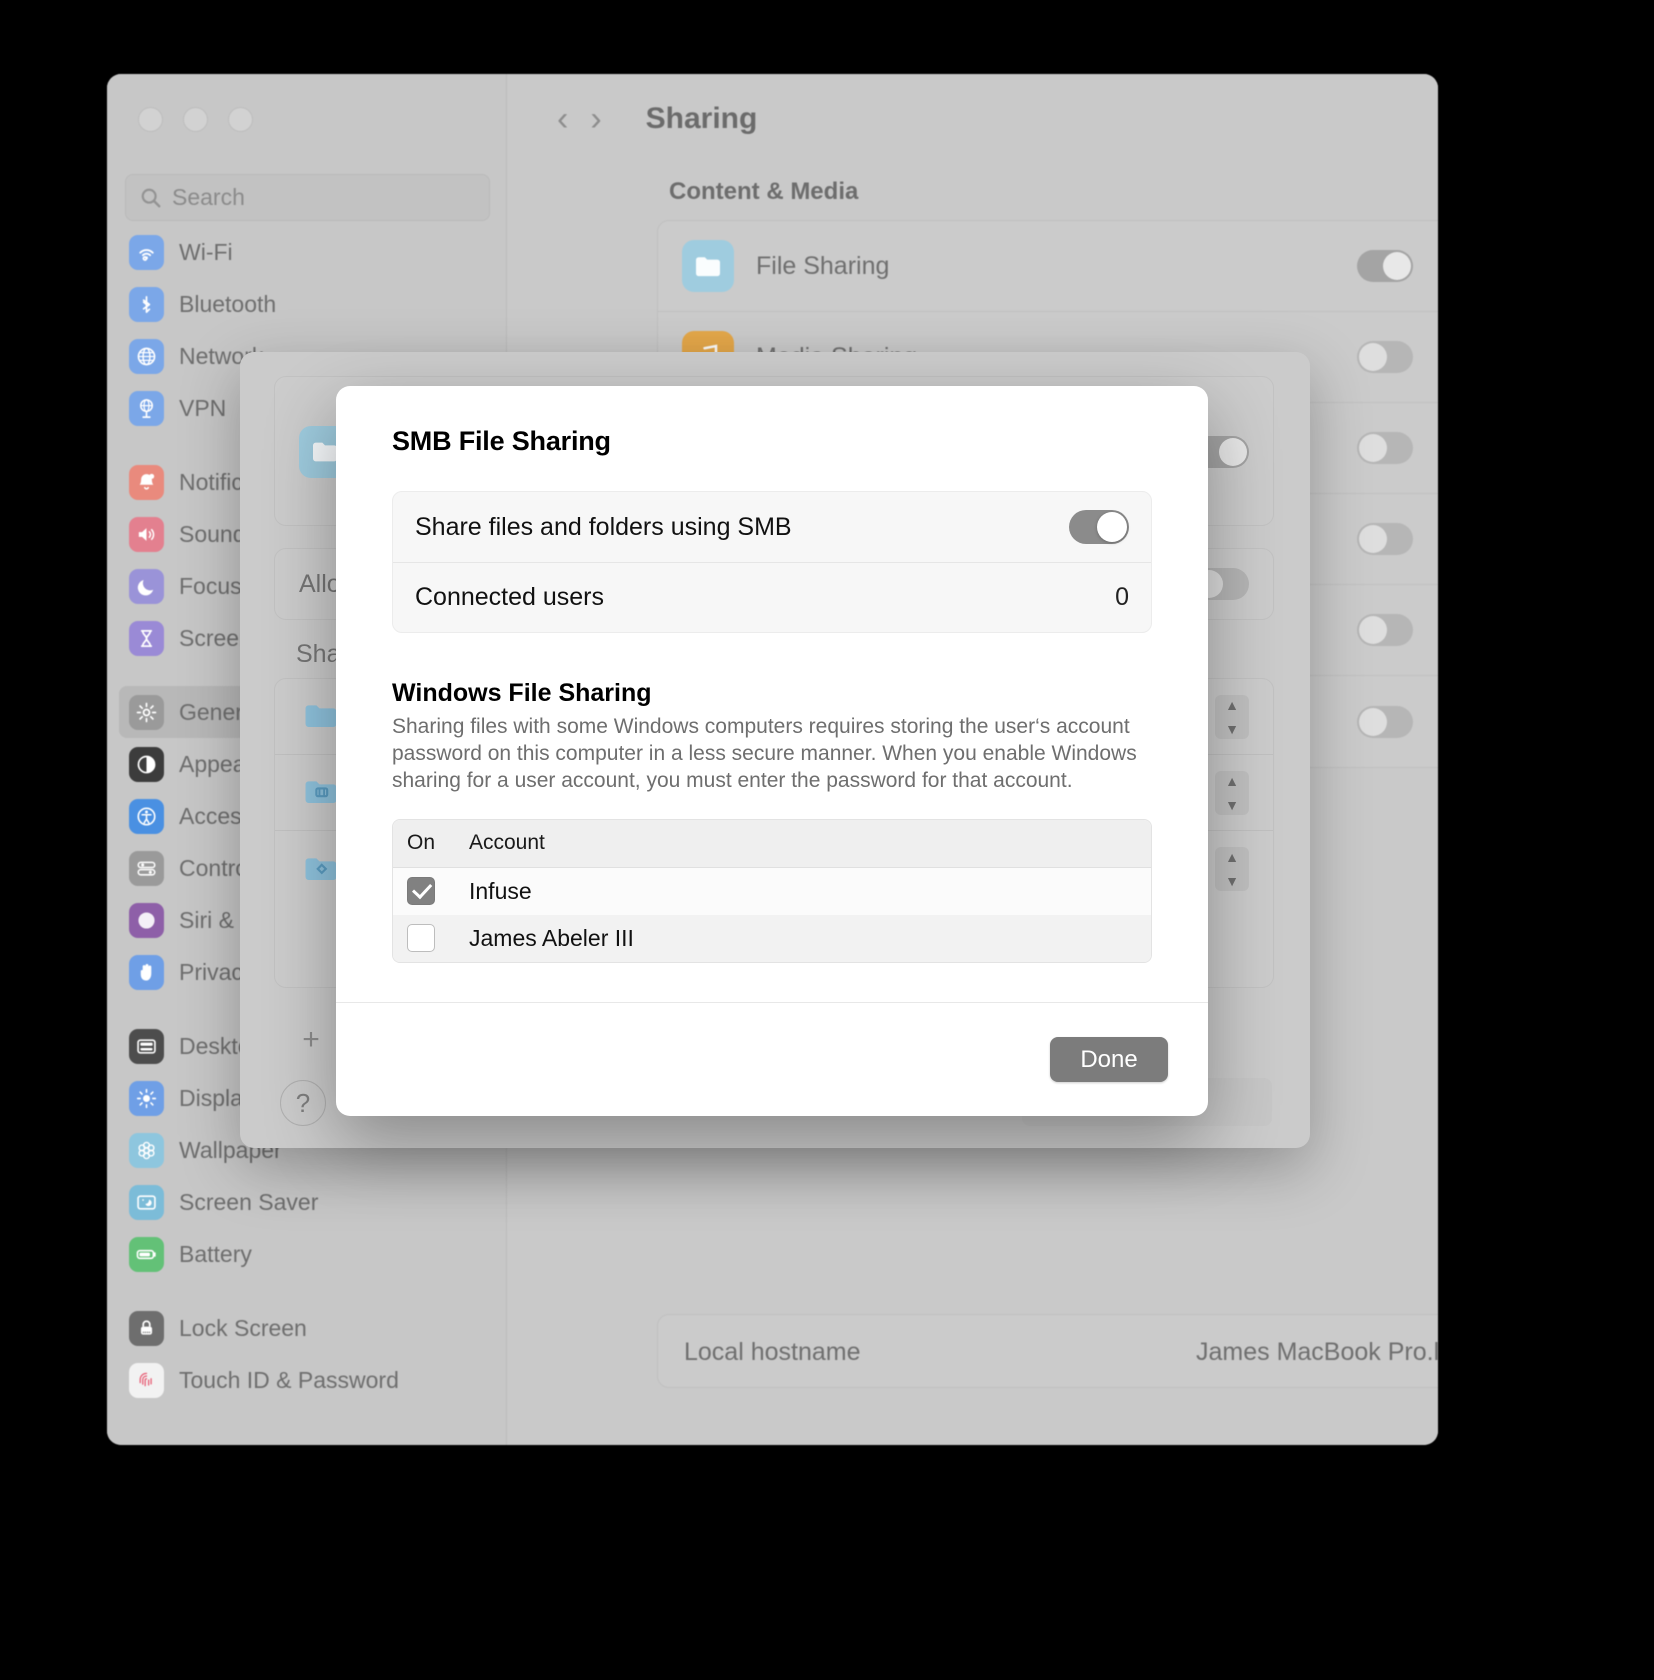 The width and height of the screenshot is (1654, 1680). What do you see at coordinates (146, 534) in the screenshot?
I see `speaker-icon` at bounding box center [146, 534].